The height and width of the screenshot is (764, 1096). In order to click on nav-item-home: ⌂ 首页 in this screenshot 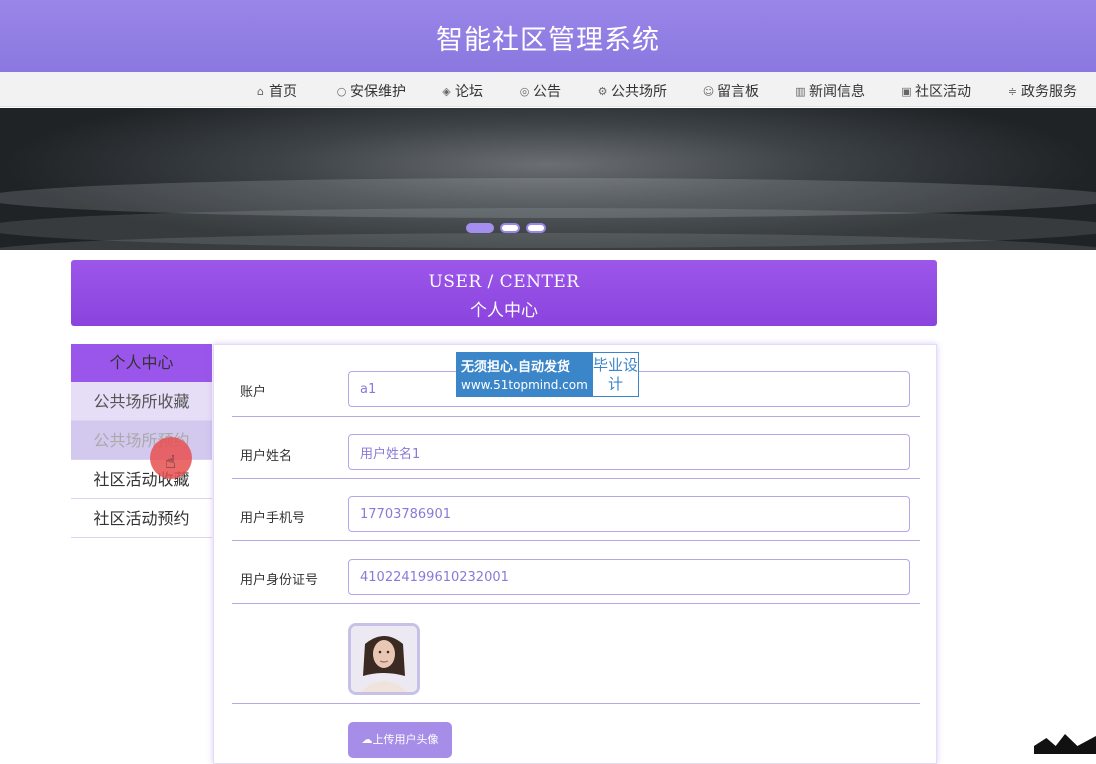, I will do `click(275, 91)`.